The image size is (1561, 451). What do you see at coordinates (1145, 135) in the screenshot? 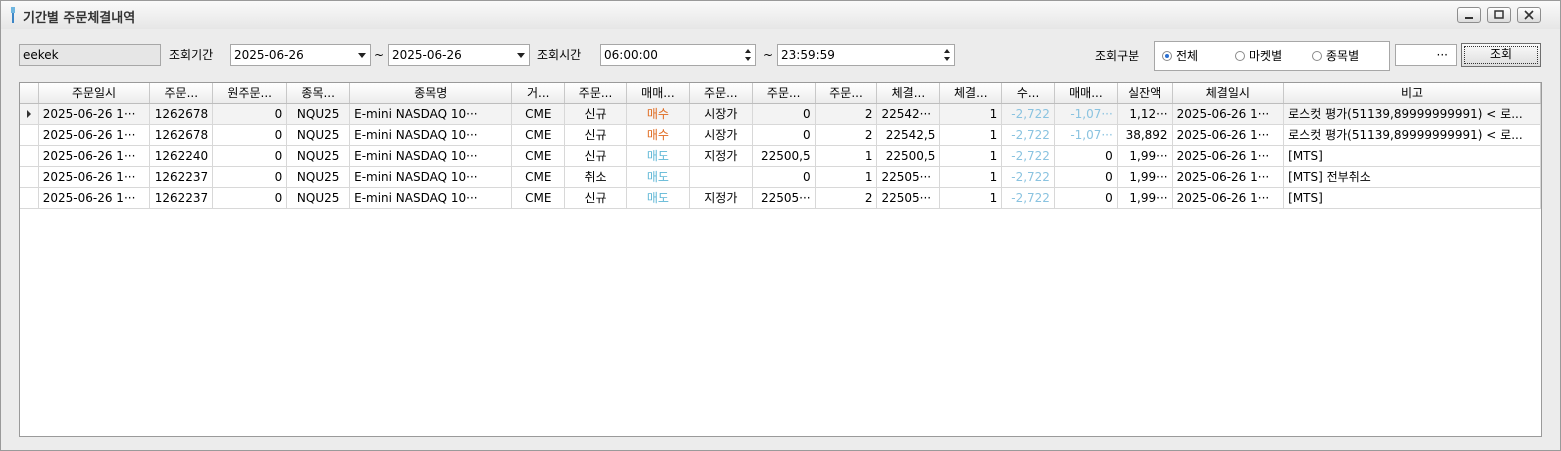
I see `cell-balance: 38,892` at bounding box center [1145, 135].